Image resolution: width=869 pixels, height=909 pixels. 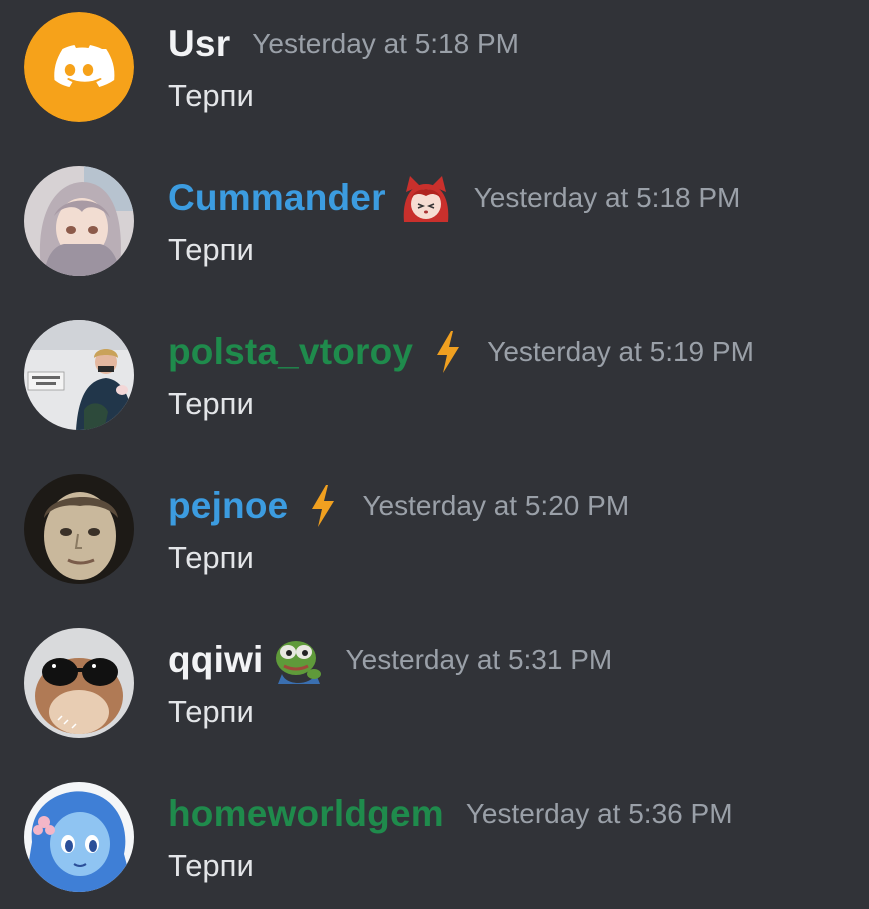 What do you see at coordinates (298, 660) in the screenshot?
I see `pepe-frog-emoji-icon` at bounding box center [298, 660].